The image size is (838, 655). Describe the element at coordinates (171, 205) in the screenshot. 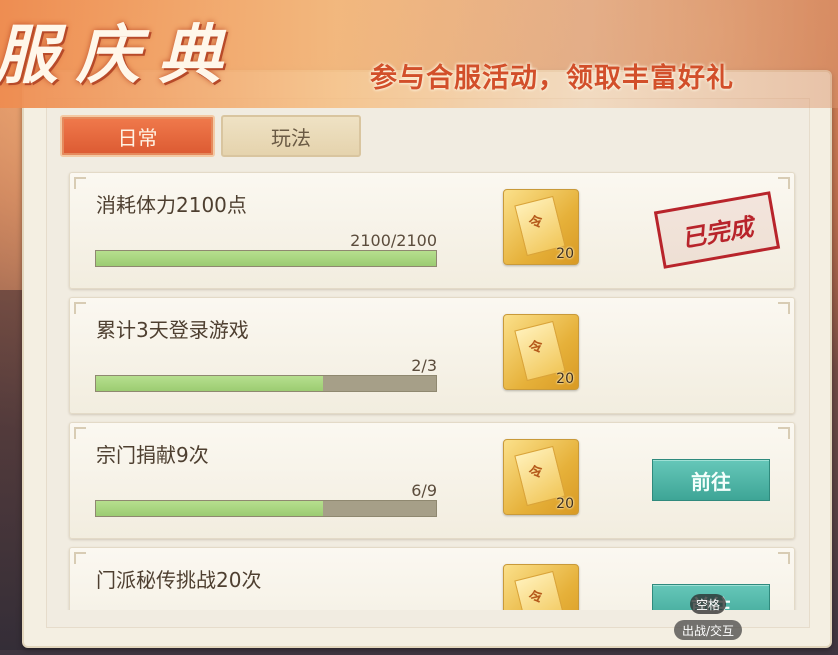

I see `task-title: 消耗体力2100点` at that location.